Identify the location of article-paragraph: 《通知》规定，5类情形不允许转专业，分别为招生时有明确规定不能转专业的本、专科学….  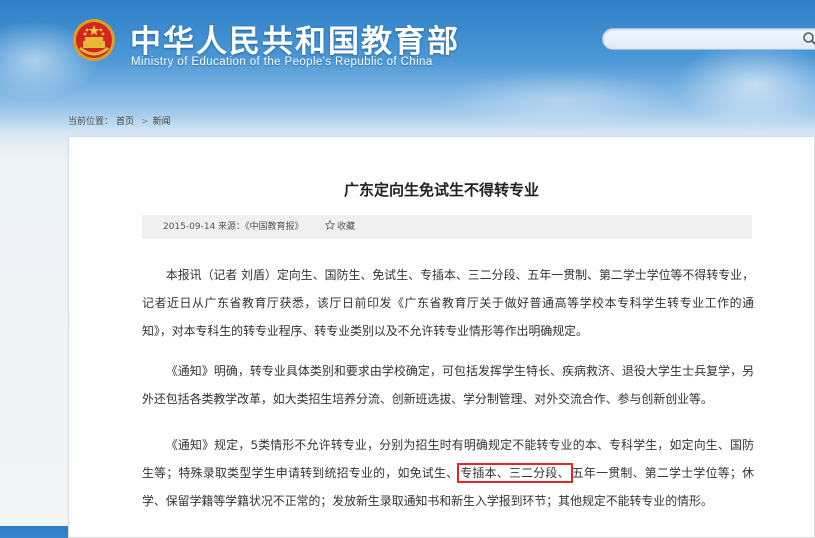
(448, 473).